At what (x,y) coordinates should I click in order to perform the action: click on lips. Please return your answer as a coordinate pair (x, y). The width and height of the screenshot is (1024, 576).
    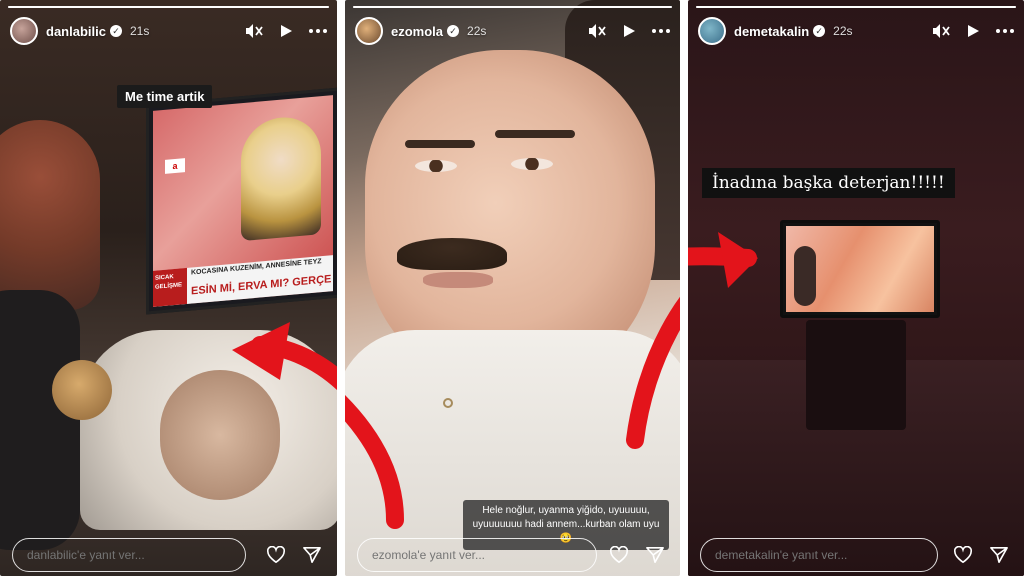
    Looking at the image, I should click on (458, 280).